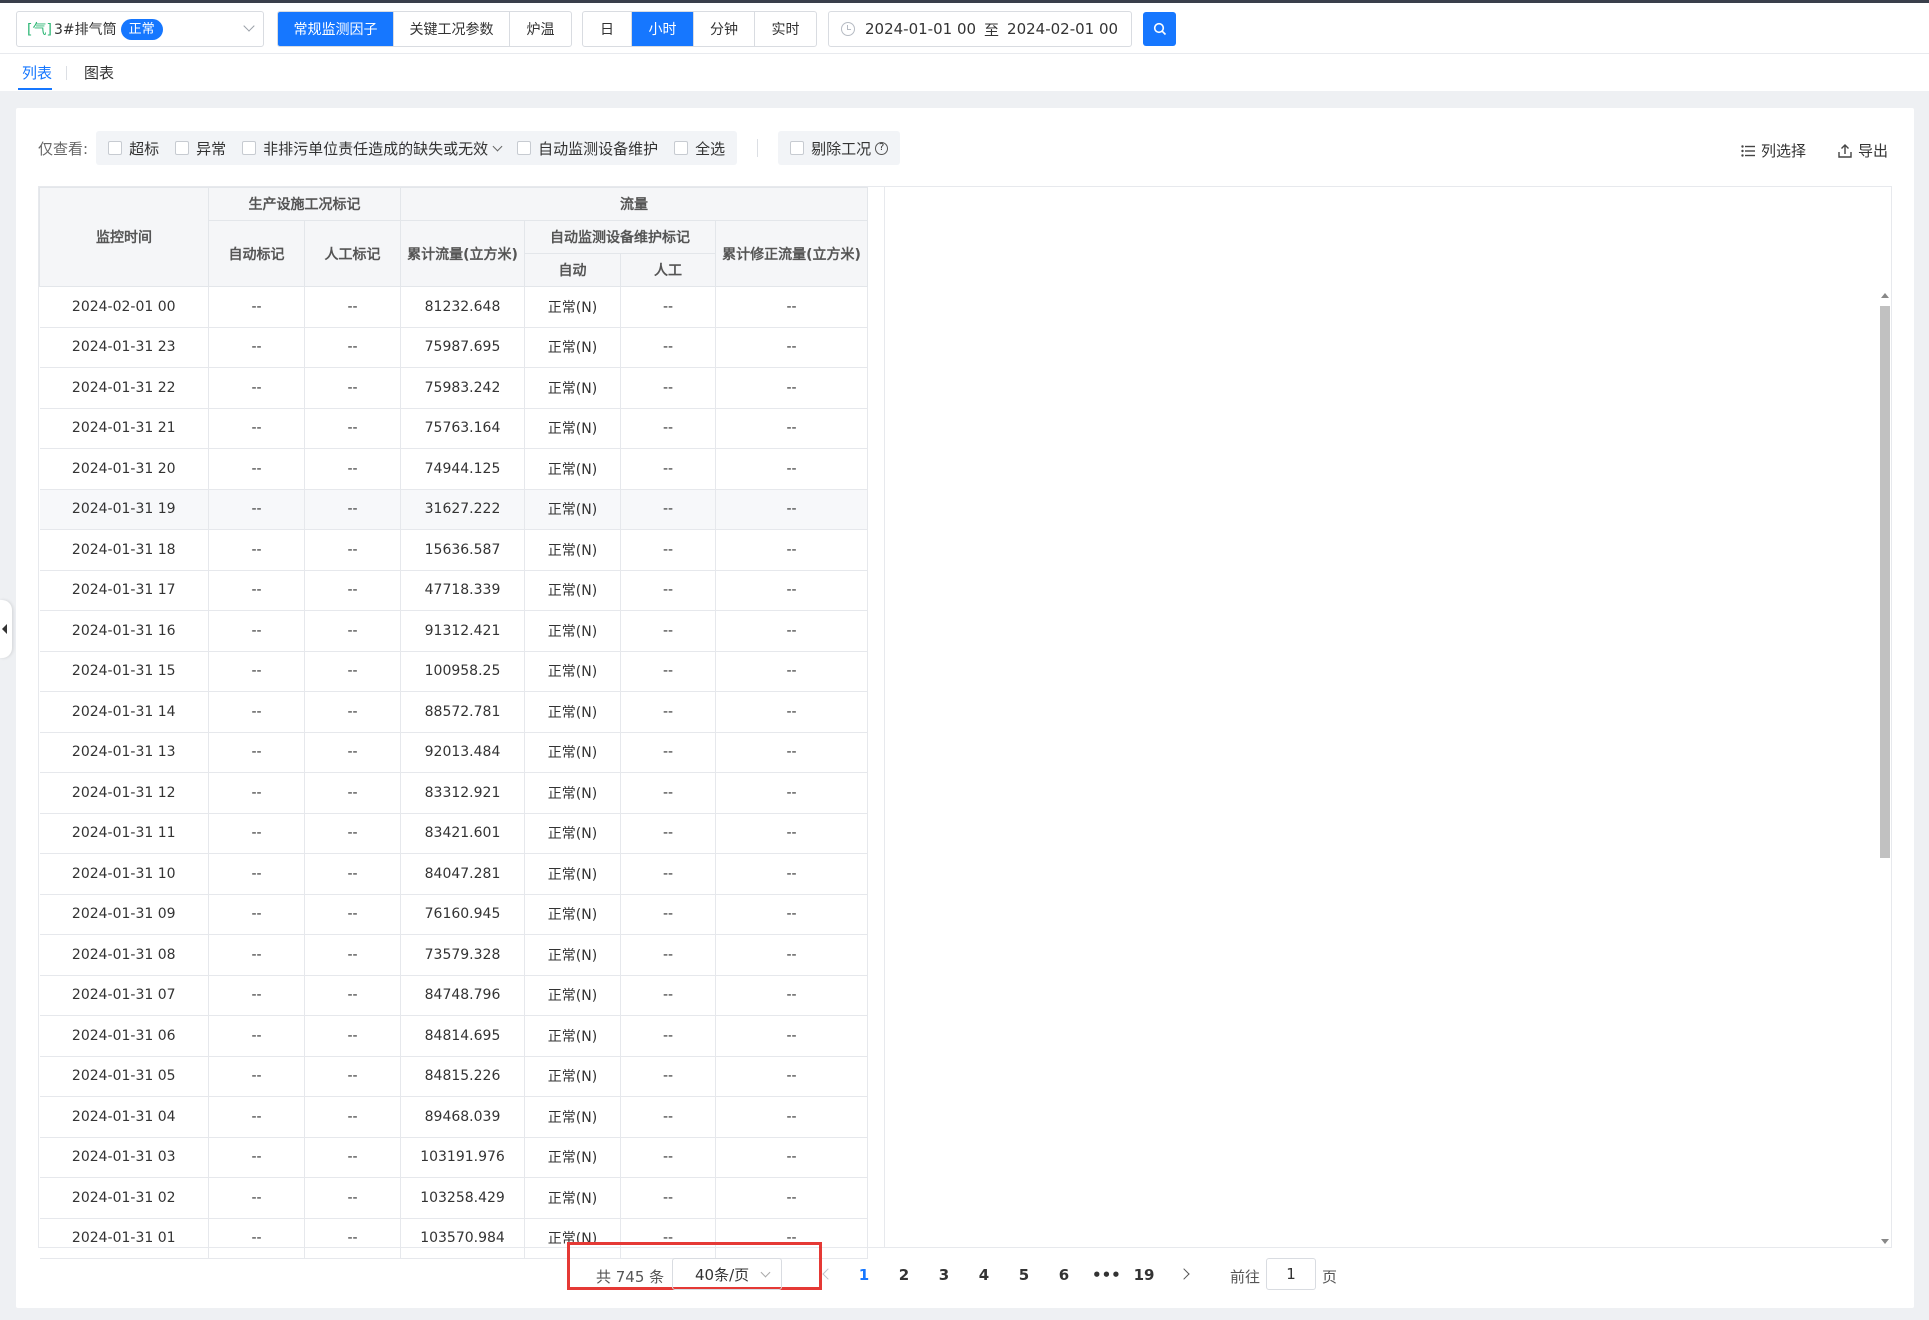 The height and width of the screenshot is (1320, 1929). Describe the element at coordinates (540, 29) in the screenshot. I see `tab-furnace-temp: 炉温` at that location.